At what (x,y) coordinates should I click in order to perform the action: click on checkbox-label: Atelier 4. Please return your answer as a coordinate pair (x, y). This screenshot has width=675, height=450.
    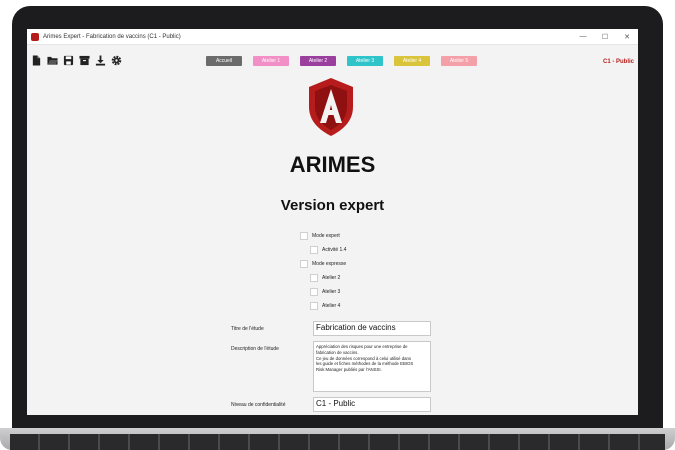
    Looking at the image, I should click on (331, 306).